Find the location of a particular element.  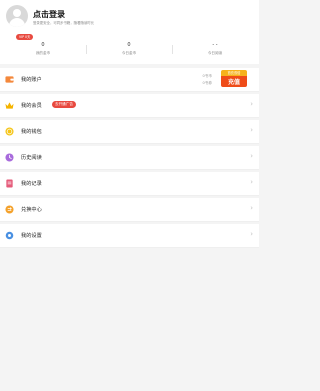

menu-item-membership: 我的会员 去开通广告 › is located at coordinates (129, 106).